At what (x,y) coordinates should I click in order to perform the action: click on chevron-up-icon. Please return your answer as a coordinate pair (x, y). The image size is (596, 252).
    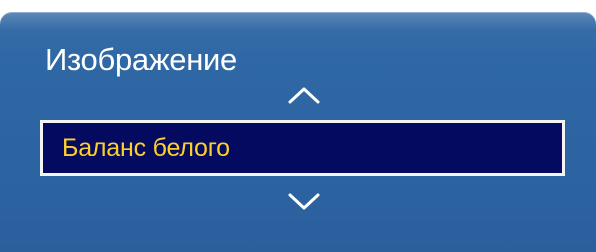
    Looking at the image, I should click on (304, 95).